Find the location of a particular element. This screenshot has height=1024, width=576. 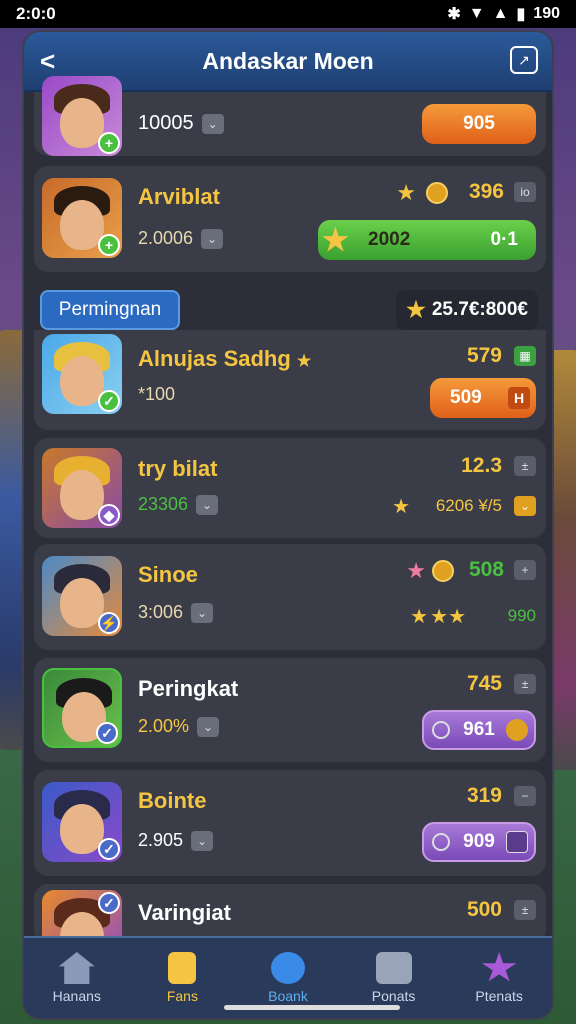

player-score: *100 is located at coordinates (157, 394).